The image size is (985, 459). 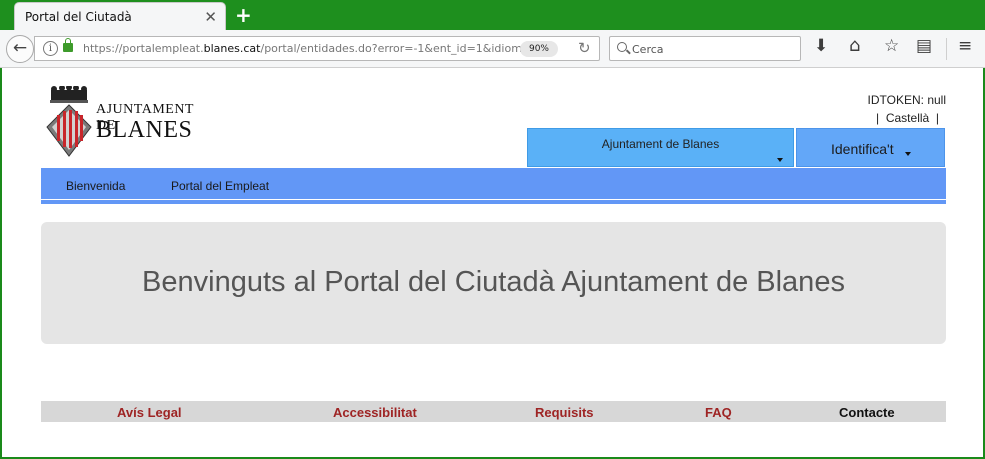 What do you see at coordinates (492, 15) in the screenshot?
I see `tab-strip: Portal del Ciutadà ✕ +` at bounding box center [492, 15].